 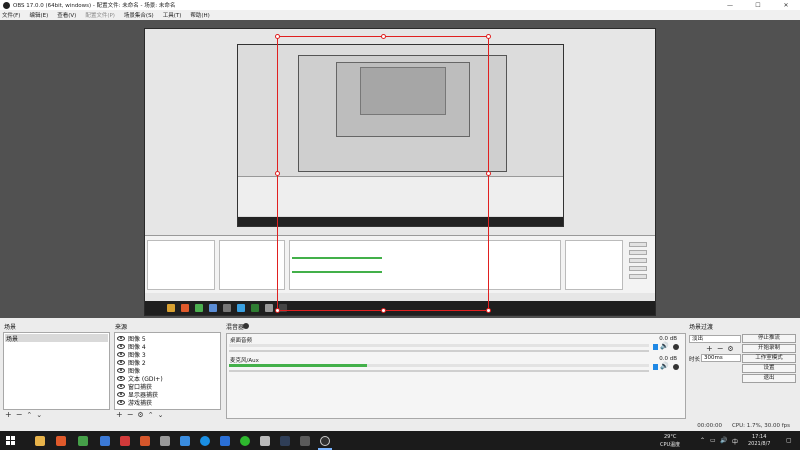 What do you see at coordinates (789, 440) in the screenshot?
I see `notification-icon: ▢` at bounding box center [789, 440].